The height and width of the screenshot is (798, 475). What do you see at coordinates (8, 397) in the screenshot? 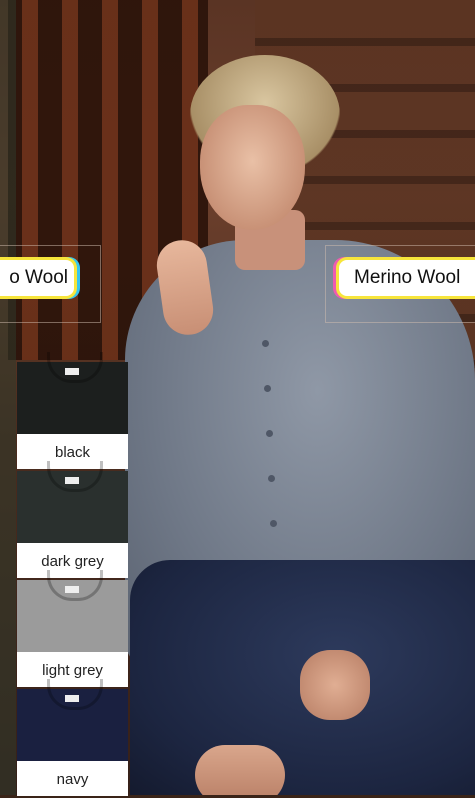
I see `left-edge-strip` at bounding box center [8, 397].